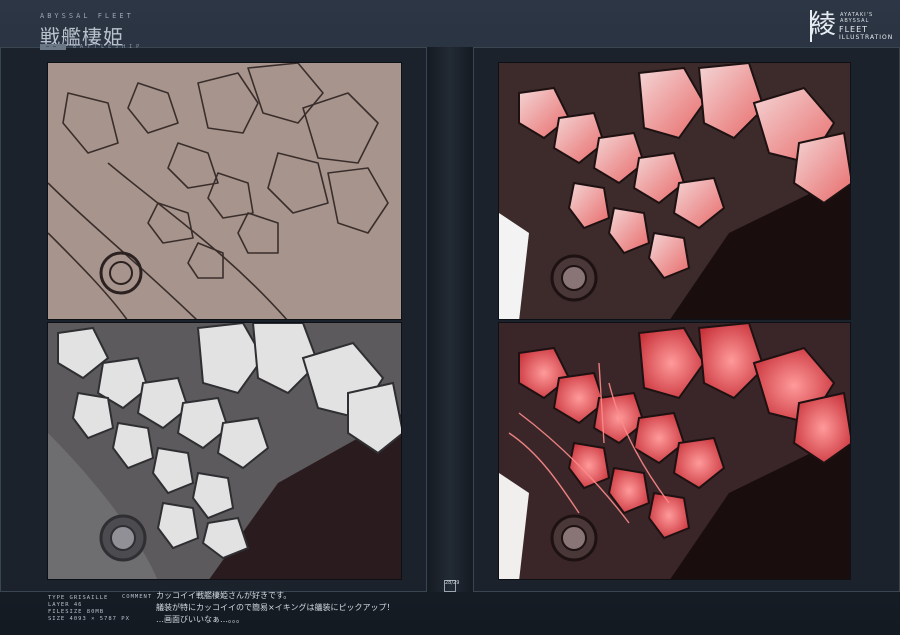 This screenshot has width=900, height=635. Describe the element at coordinates (450, 319) in the screenshot. I see `book-spine` at that location.